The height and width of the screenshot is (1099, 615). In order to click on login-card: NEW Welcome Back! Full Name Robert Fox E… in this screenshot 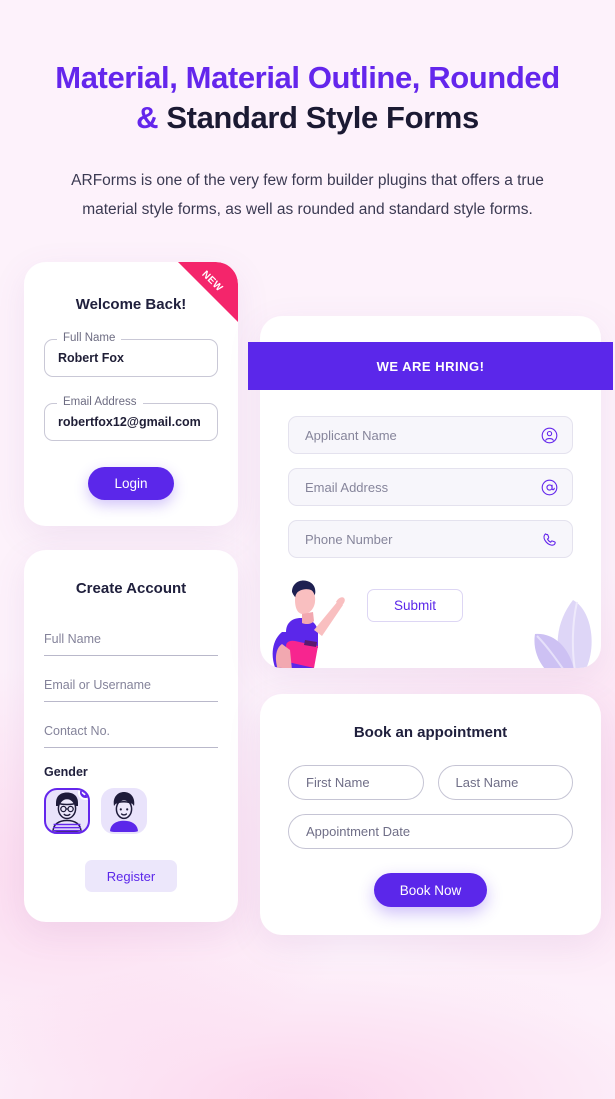, I will do `click(131, 394)`.